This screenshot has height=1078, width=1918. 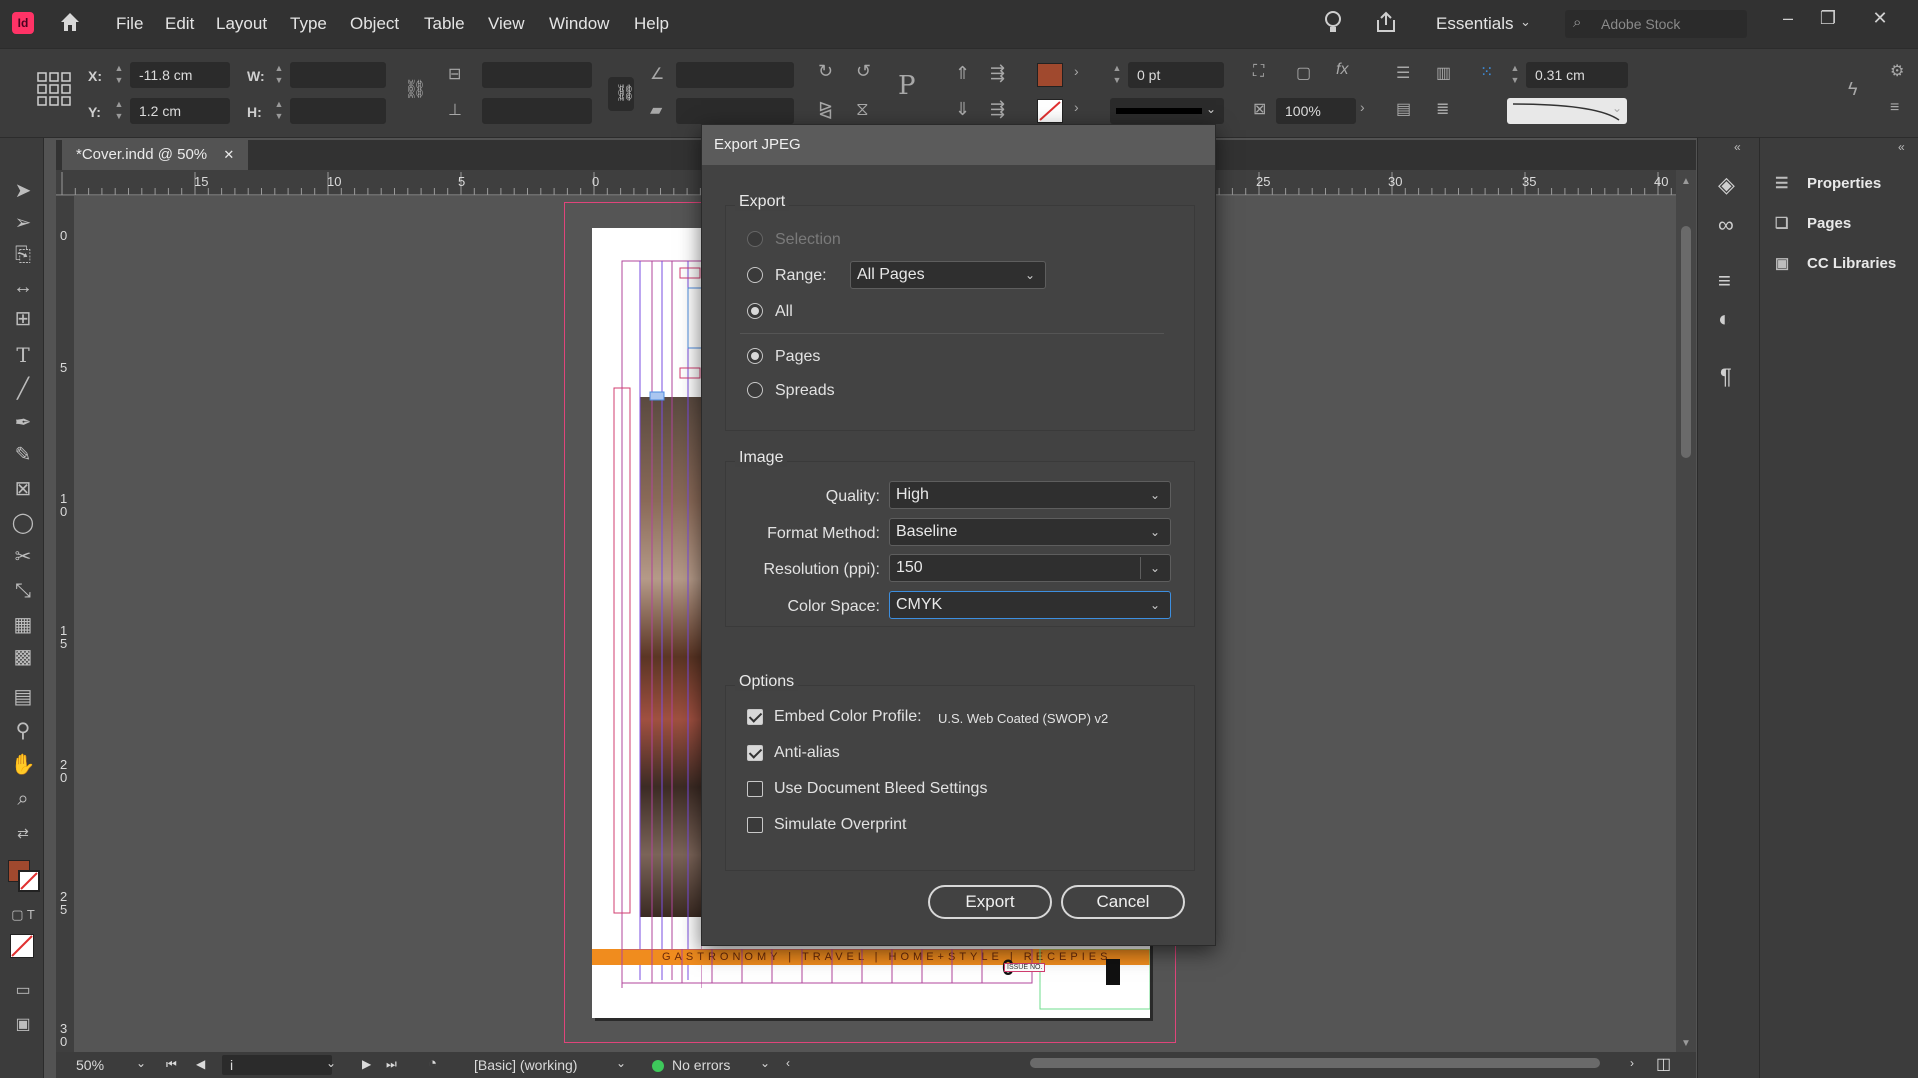 I want to click on stroke-arrow-icon: ›, so click(x=1076, y=107).